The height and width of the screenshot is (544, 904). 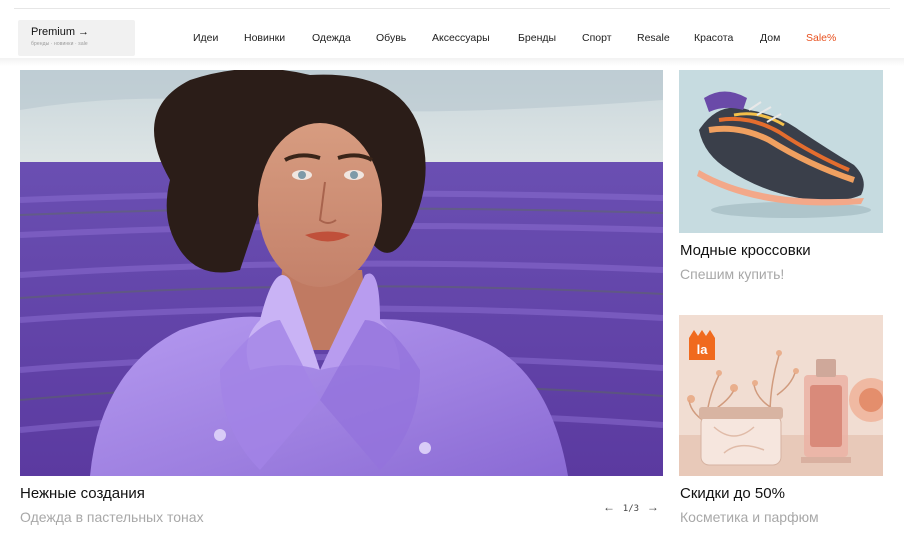 What do you see at coordinates (112, 517) in the screenshot?
I see `hero-subtitle: Одежда в пастельных тонах` at bounding box center [112, 517].